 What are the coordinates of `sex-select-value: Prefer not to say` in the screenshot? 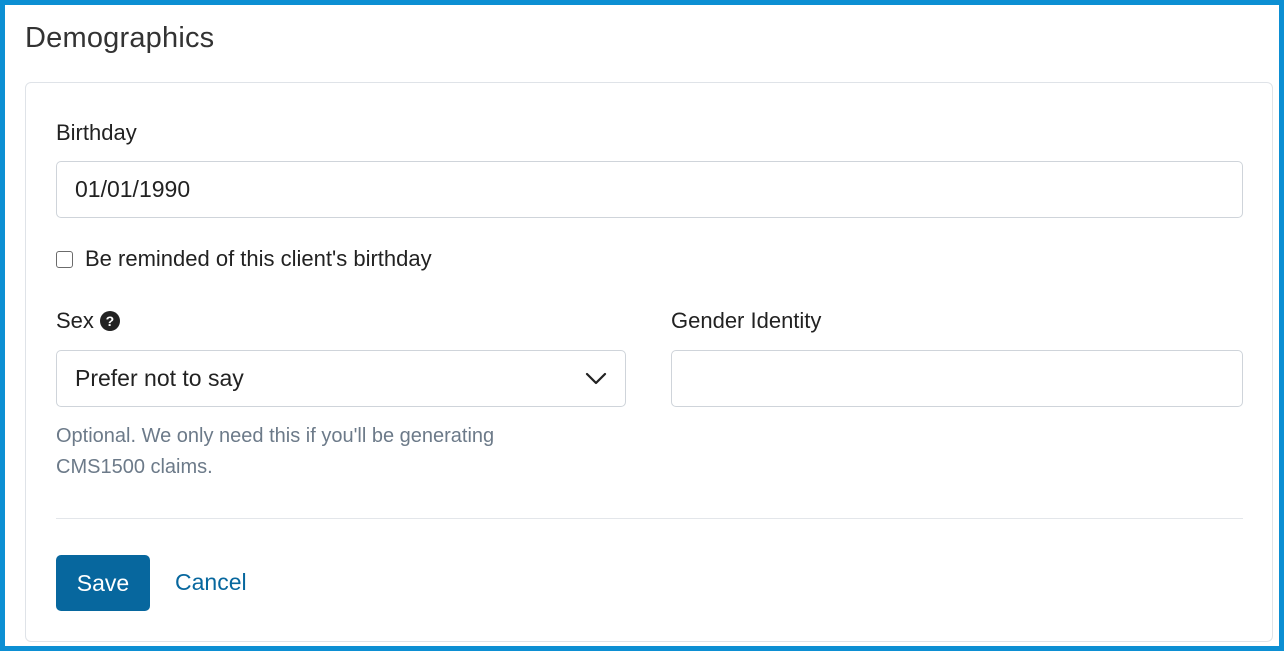 It's located at (159, 378).